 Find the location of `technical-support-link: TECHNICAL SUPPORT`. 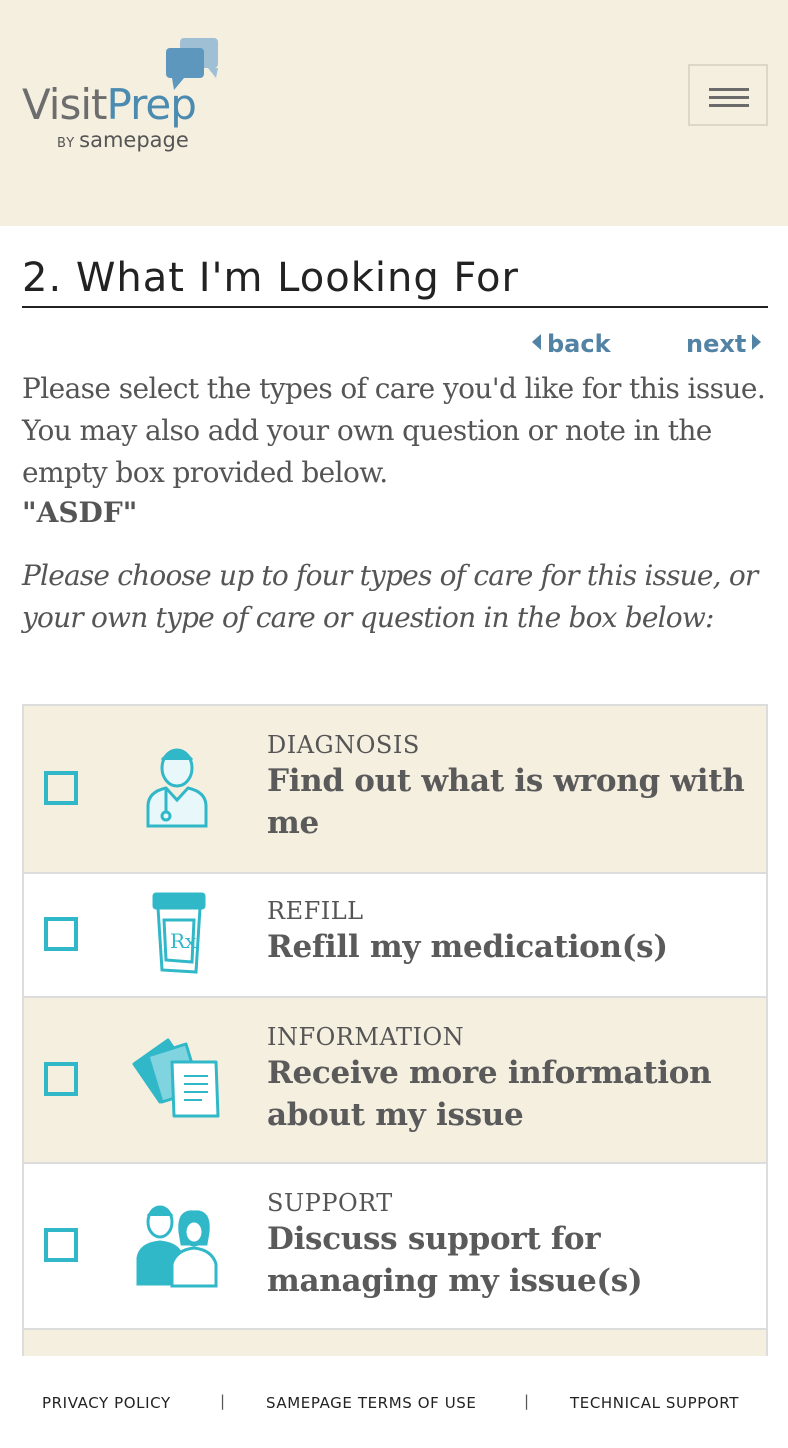

technical-support-link: TECHNICAL SUPPORT is located at coordinates (654, 1403).